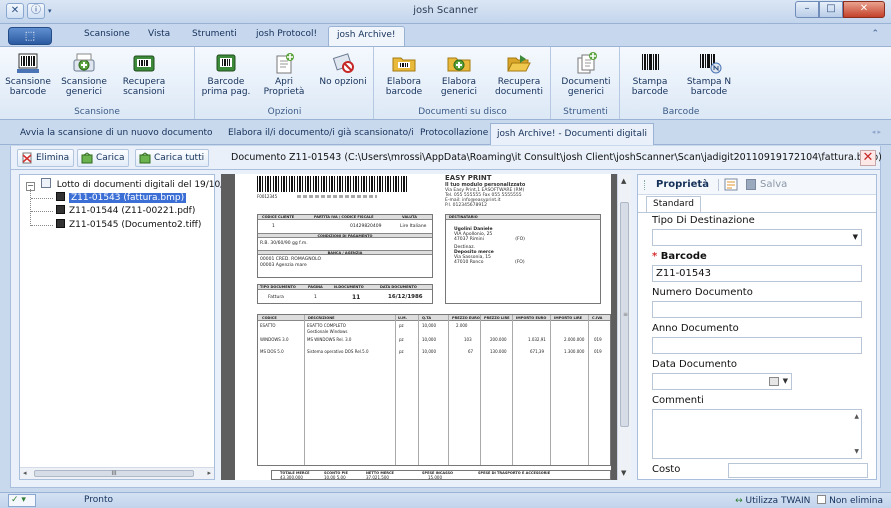 This screenshot has width=891, height=508. I want to click on folder-barcode-icon, so click(404, 63).